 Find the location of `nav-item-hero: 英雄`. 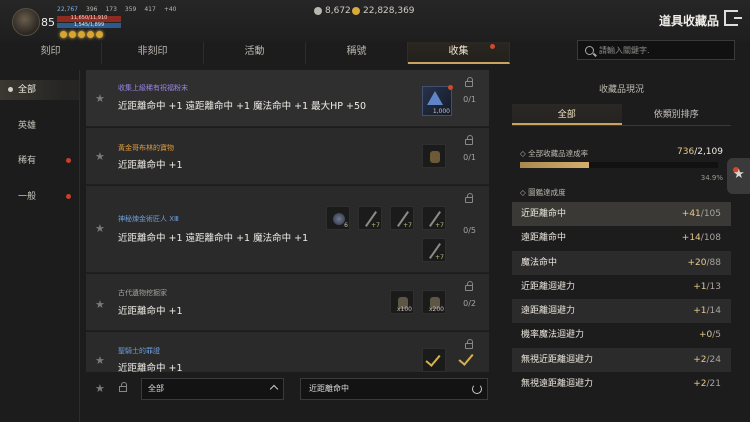

nav-item-hero: 英雄 is located at coordinates (39, 126).